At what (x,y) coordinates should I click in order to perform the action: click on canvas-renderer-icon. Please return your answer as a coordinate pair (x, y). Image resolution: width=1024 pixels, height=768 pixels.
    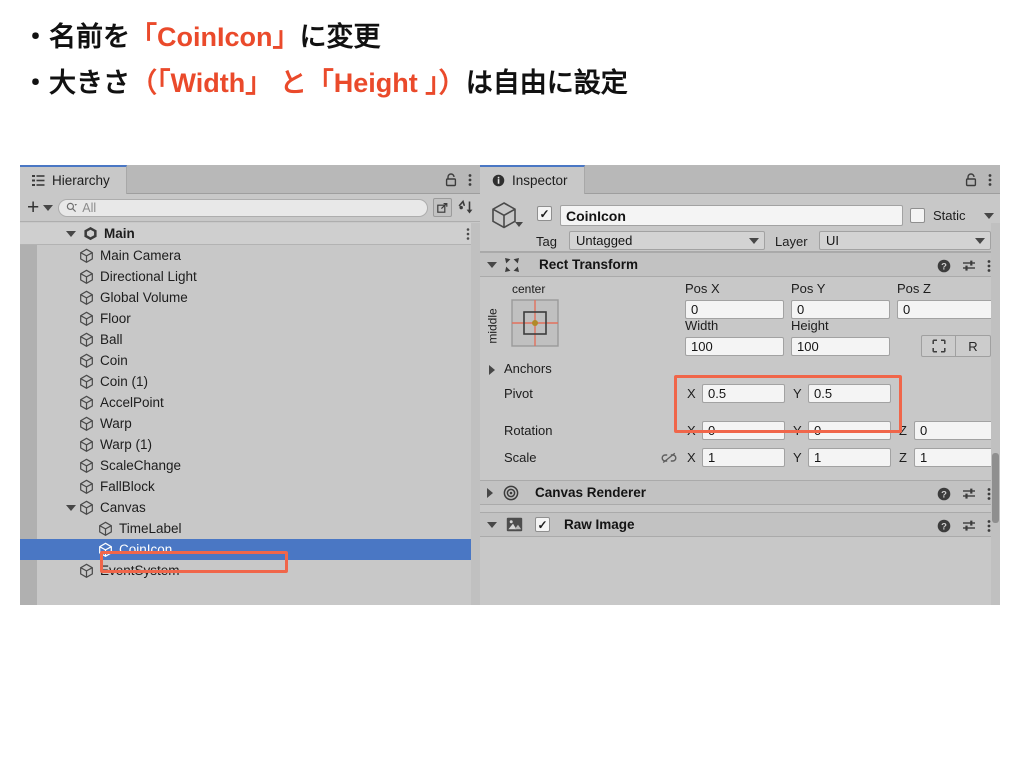
    Looking at the image, I should click on (511, 492).